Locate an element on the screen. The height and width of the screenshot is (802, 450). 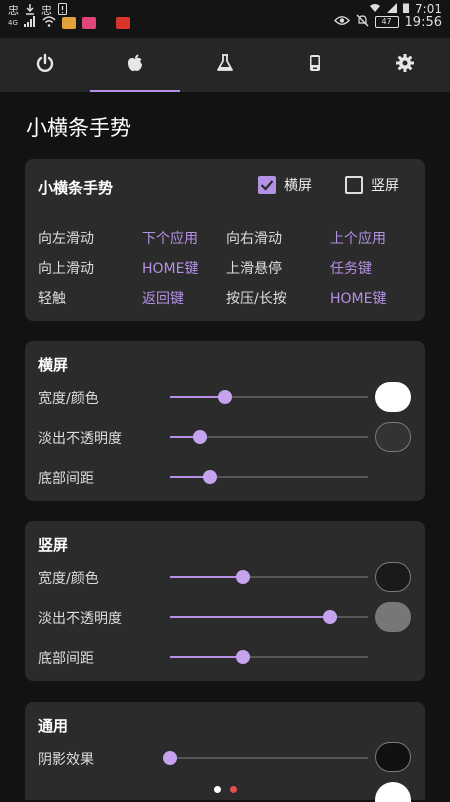
gear-icon is located at coordinates (405, 65).